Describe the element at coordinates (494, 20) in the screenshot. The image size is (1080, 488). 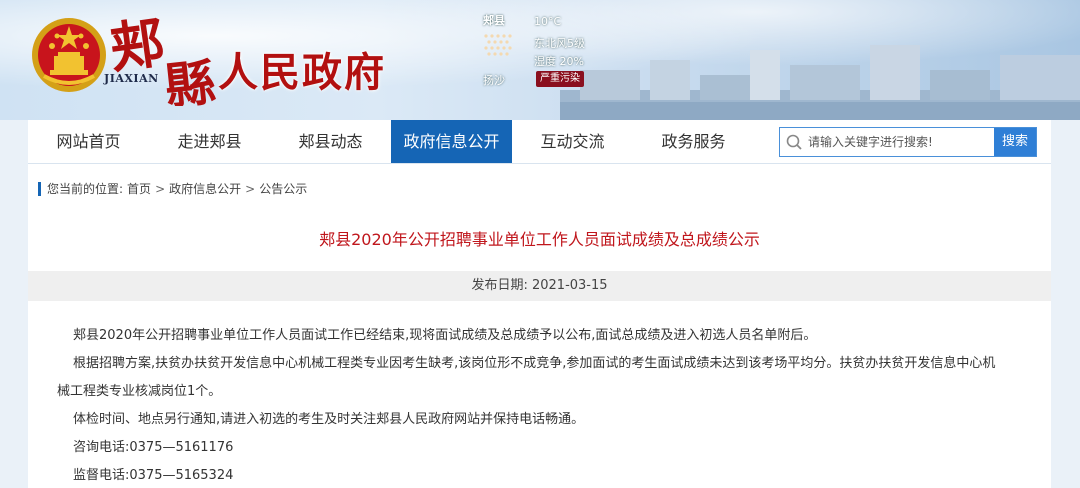
I see `weather-city: 郏县` at that location.